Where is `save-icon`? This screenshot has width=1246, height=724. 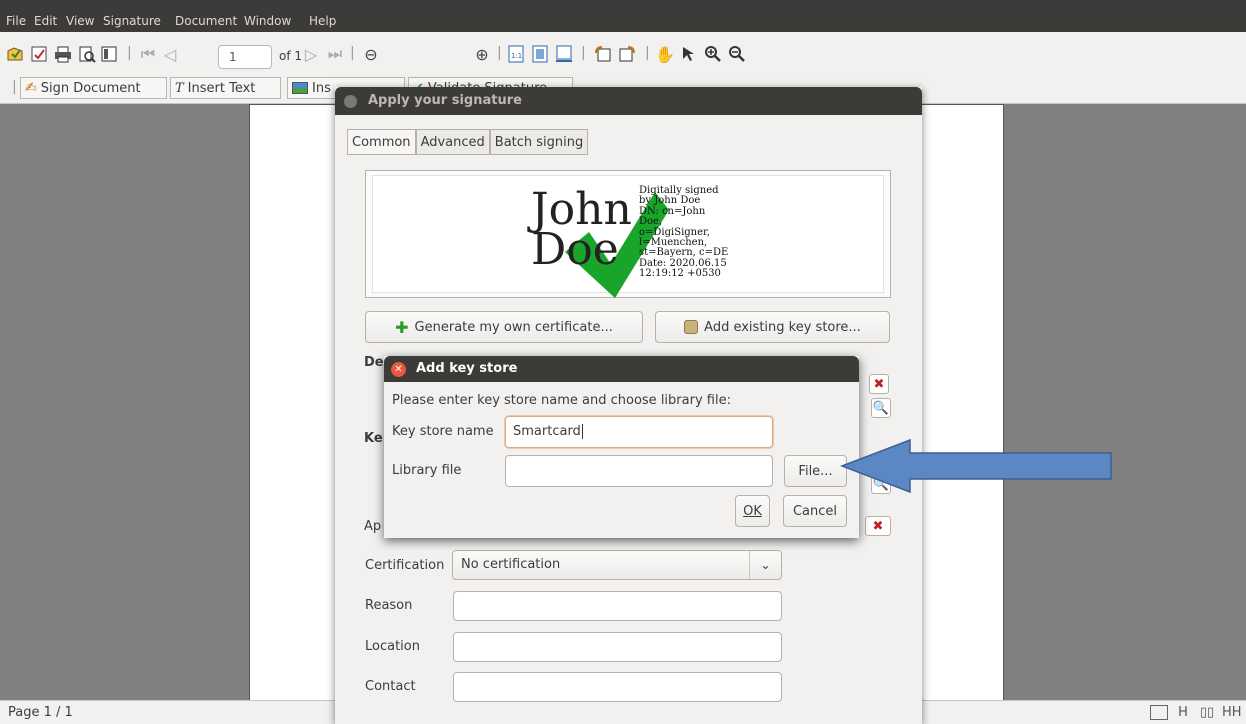
save-icon is located at coordinates (39, 54).